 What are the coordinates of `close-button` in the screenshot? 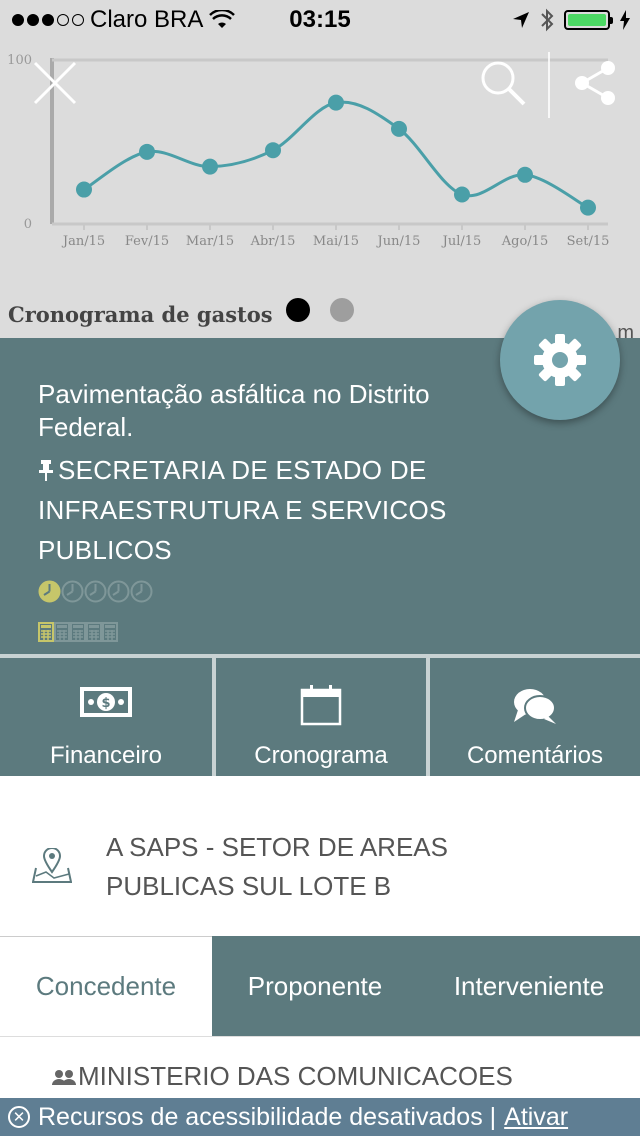 It's located at (55, 83).